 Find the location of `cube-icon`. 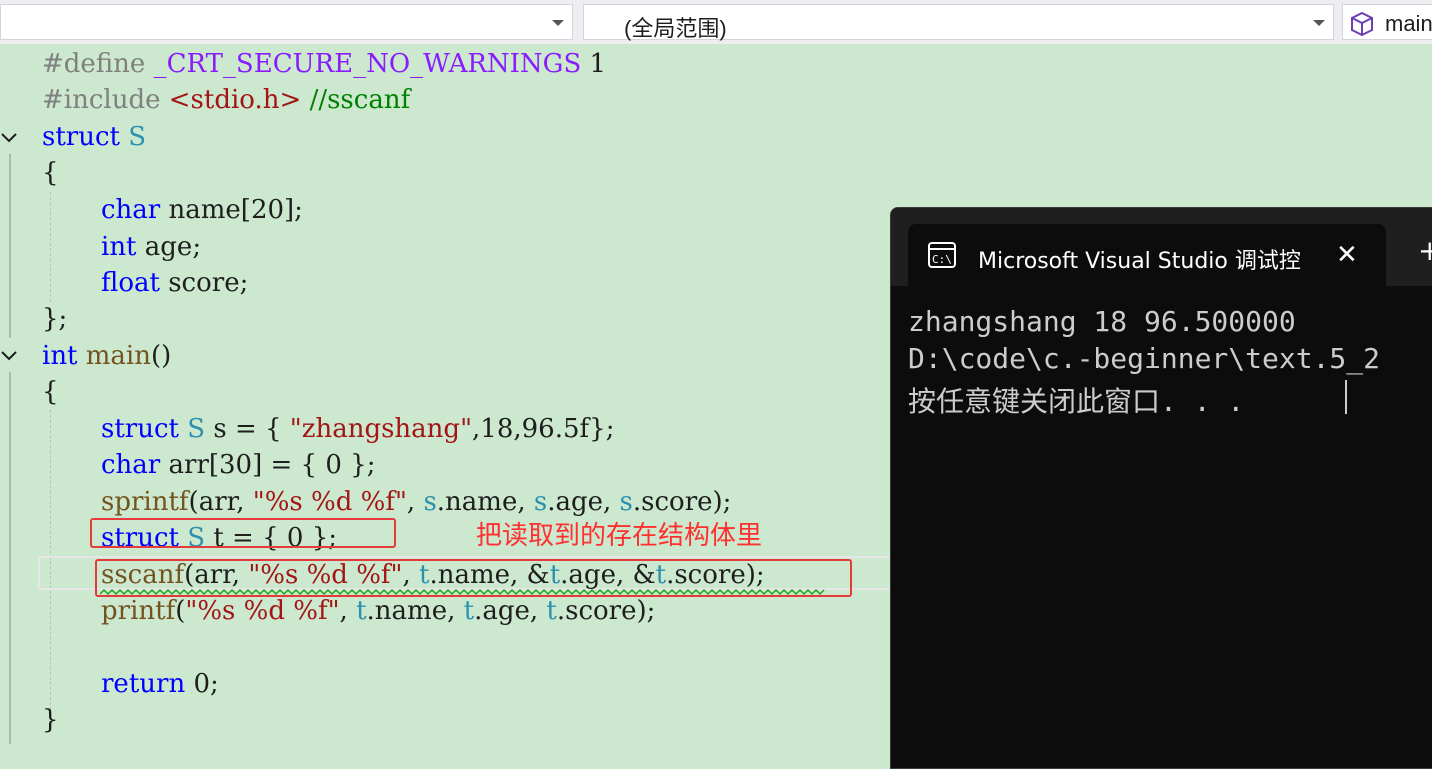

cube-icon is located at coordinates (1362, 24).